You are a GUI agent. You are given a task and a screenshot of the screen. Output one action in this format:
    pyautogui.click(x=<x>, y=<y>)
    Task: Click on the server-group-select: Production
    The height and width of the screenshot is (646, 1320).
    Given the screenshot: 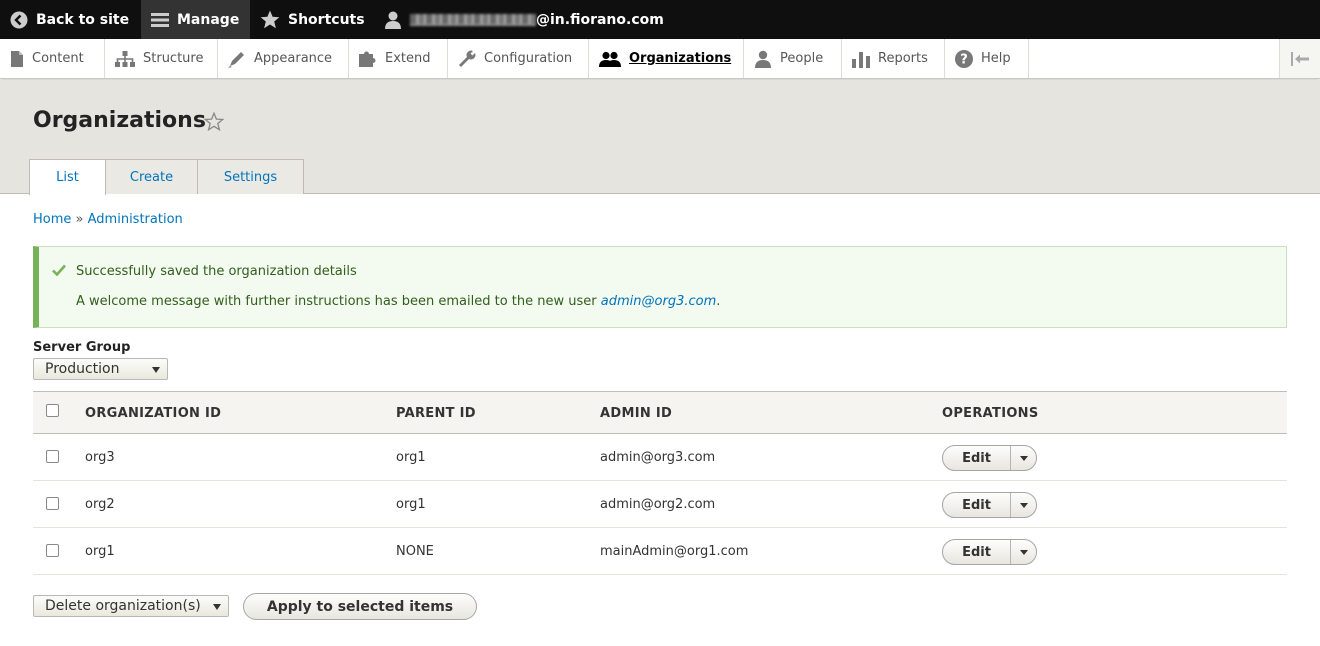 What is the action you would take?
    pyautogui.click(x=100, y=369)
    